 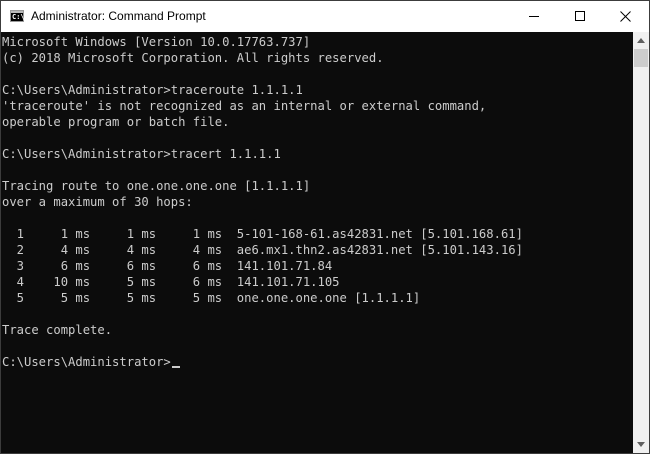 I want to click on text-cursor, so click(x=175, y=367).